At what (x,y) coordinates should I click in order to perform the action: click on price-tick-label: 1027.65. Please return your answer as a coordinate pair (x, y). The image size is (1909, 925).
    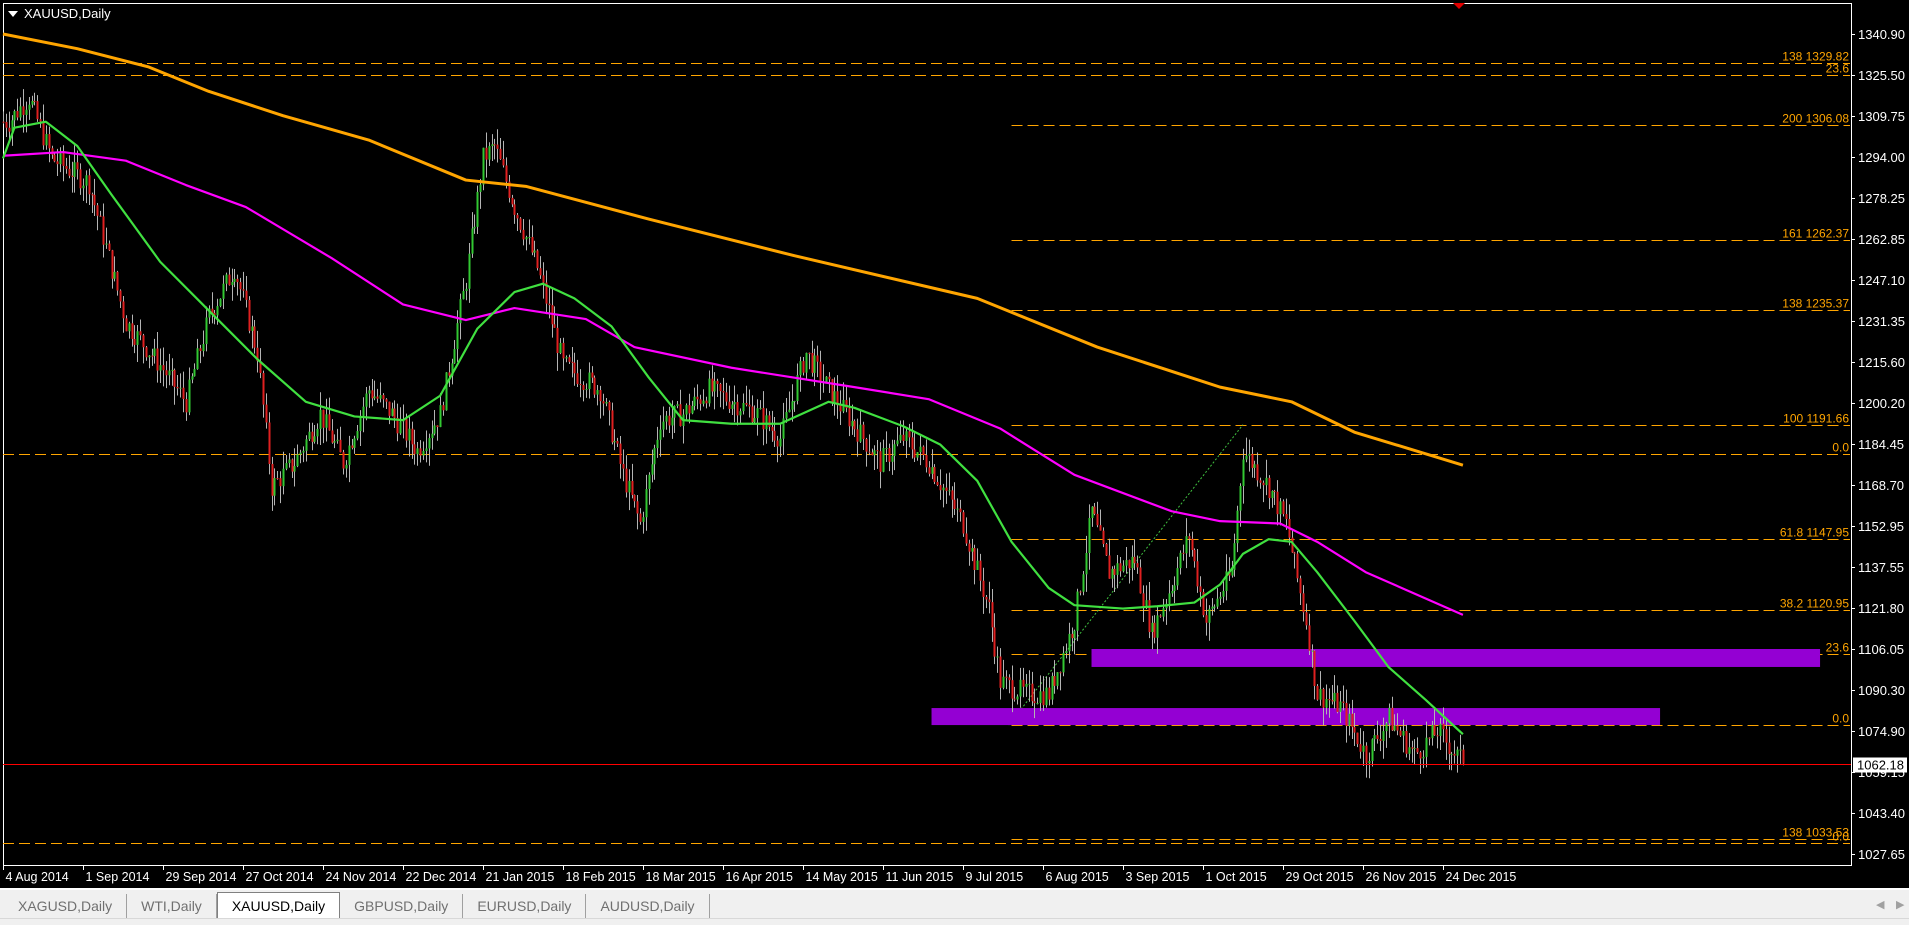
    Looking at the image, I should click on (1881, 854).